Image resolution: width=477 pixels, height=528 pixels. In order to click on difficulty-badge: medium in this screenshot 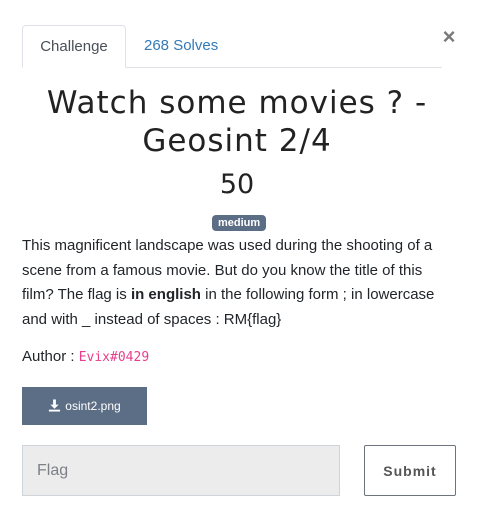, I will do `click(239, 223)`.